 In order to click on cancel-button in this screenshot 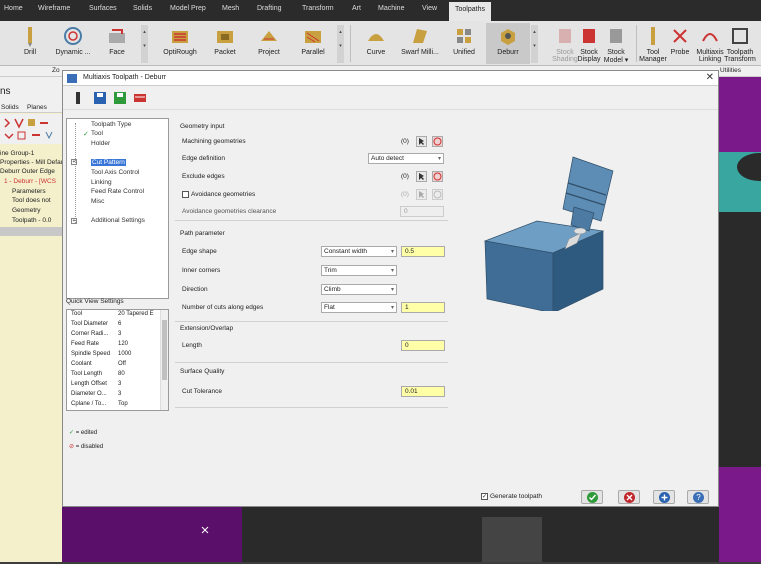, I will do `click(629, 497)`.